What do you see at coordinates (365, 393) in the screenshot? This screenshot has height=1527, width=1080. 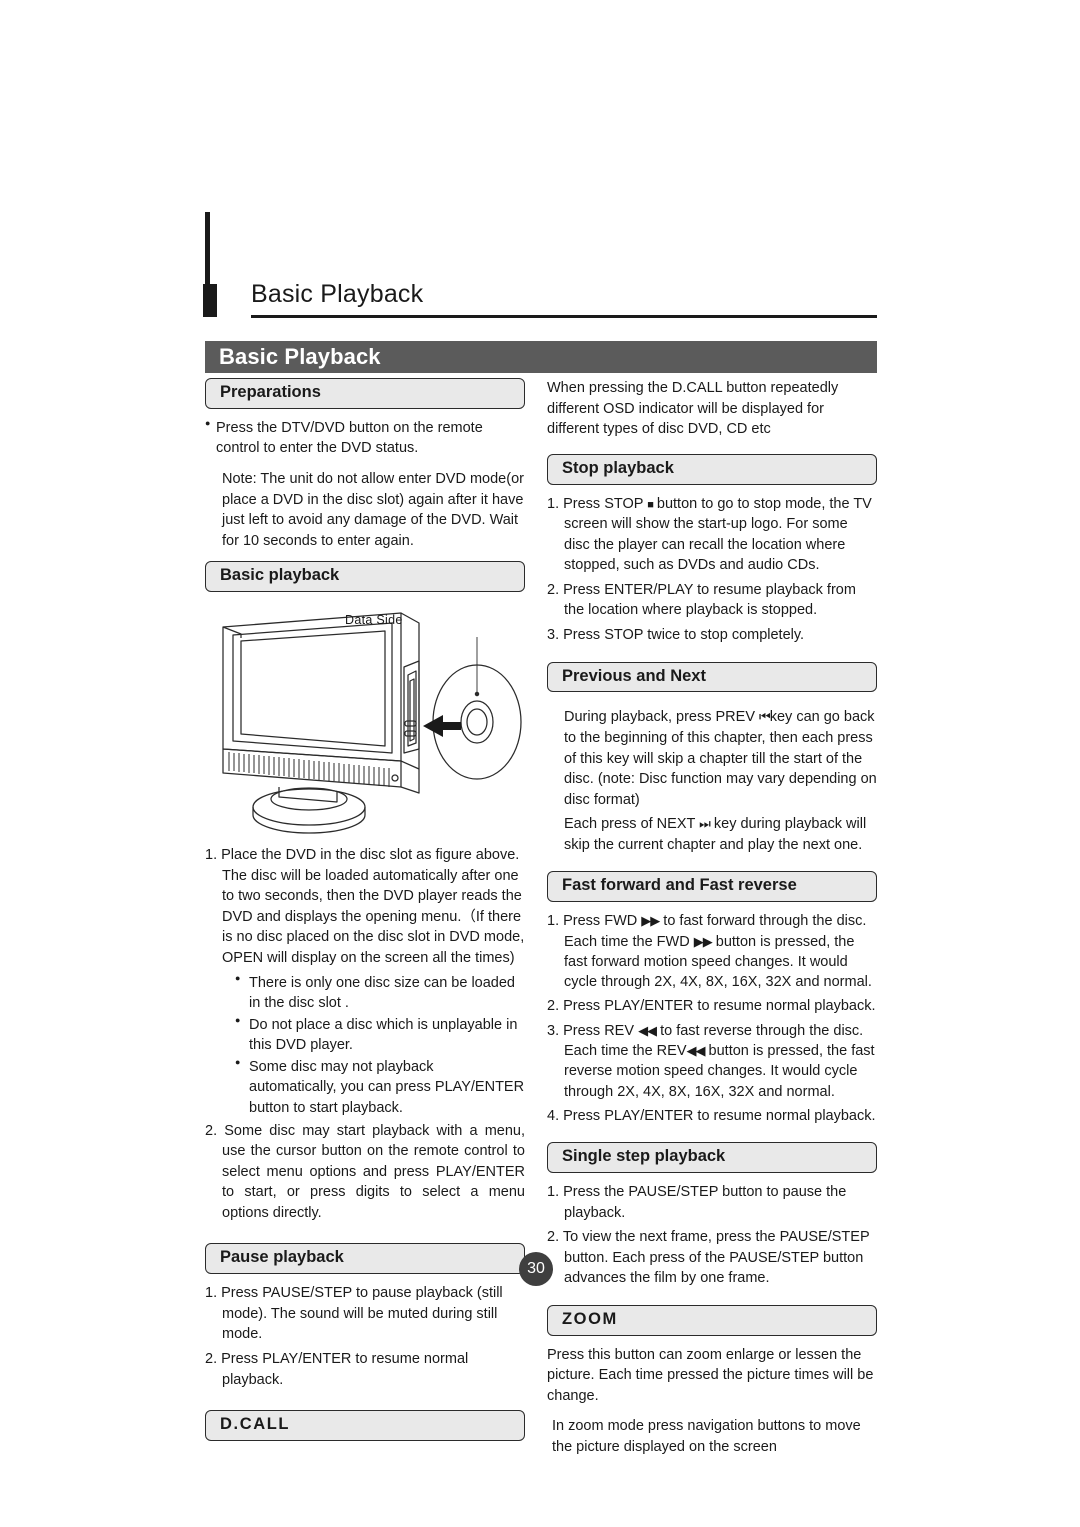 I see `section-header-preparations: Preparations` at bounding box center [365, 393].